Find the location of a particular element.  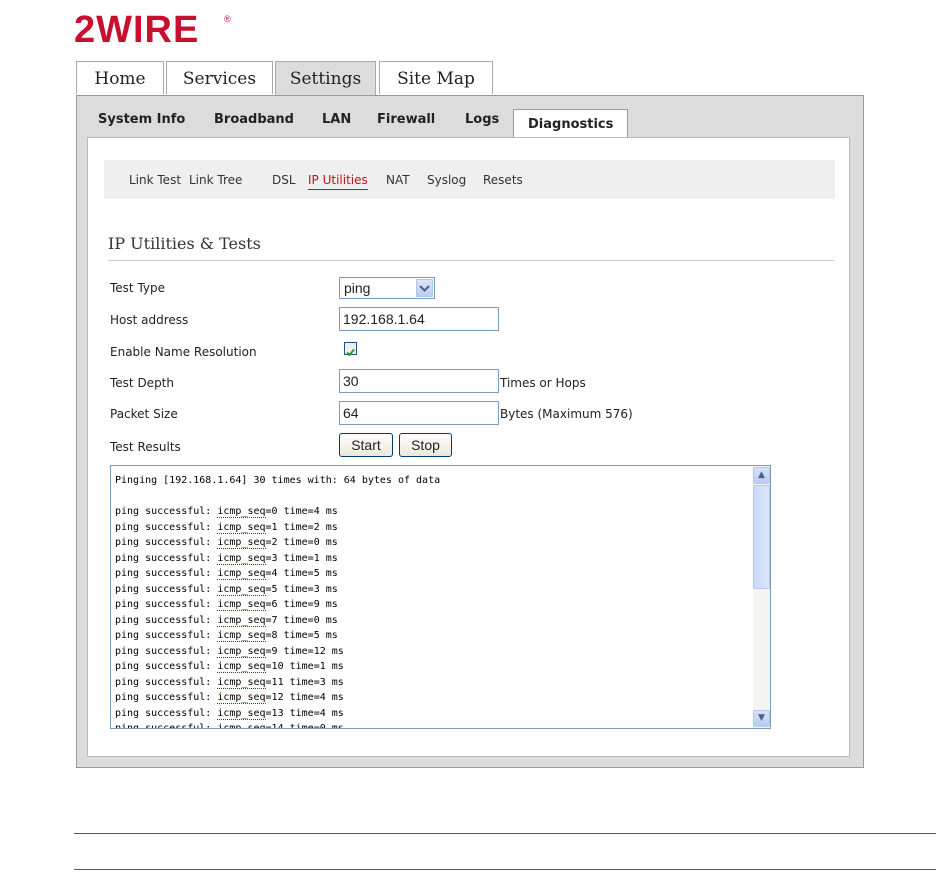

result-line: ping successful: icmp_seq=2 time=0 ms is located at coordinates (226, 543).